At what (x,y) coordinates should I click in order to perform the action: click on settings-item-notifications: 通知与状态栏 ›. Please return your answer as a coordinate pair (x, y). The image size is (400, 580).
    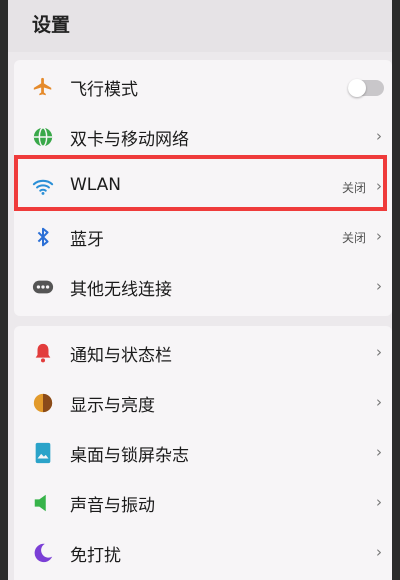
    Looking at the image, I should click on (203, 353).